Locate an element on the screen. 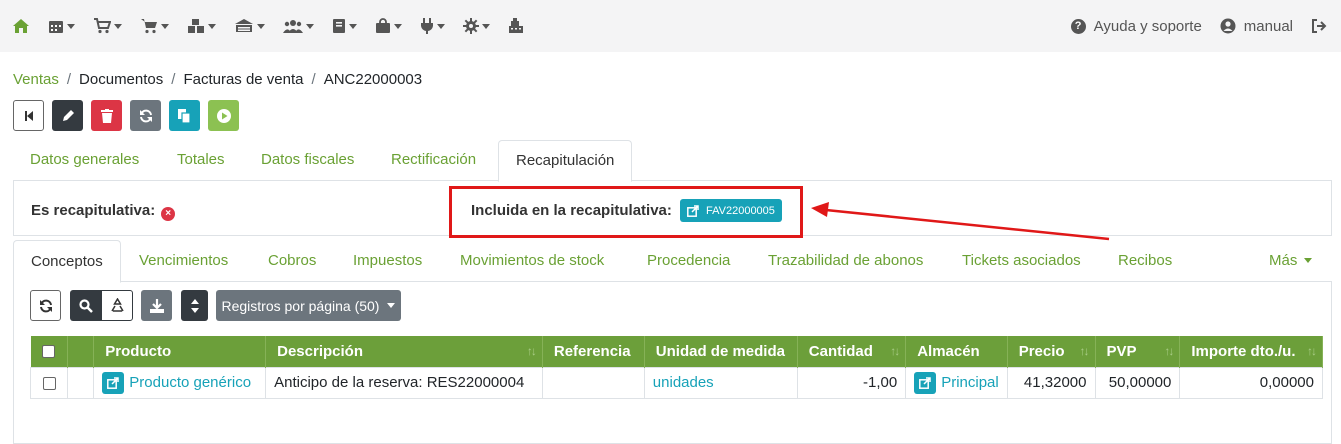 The width and height of the screenshot is (1341, 444). user-label: manual is located at coordinates (1268, 26).